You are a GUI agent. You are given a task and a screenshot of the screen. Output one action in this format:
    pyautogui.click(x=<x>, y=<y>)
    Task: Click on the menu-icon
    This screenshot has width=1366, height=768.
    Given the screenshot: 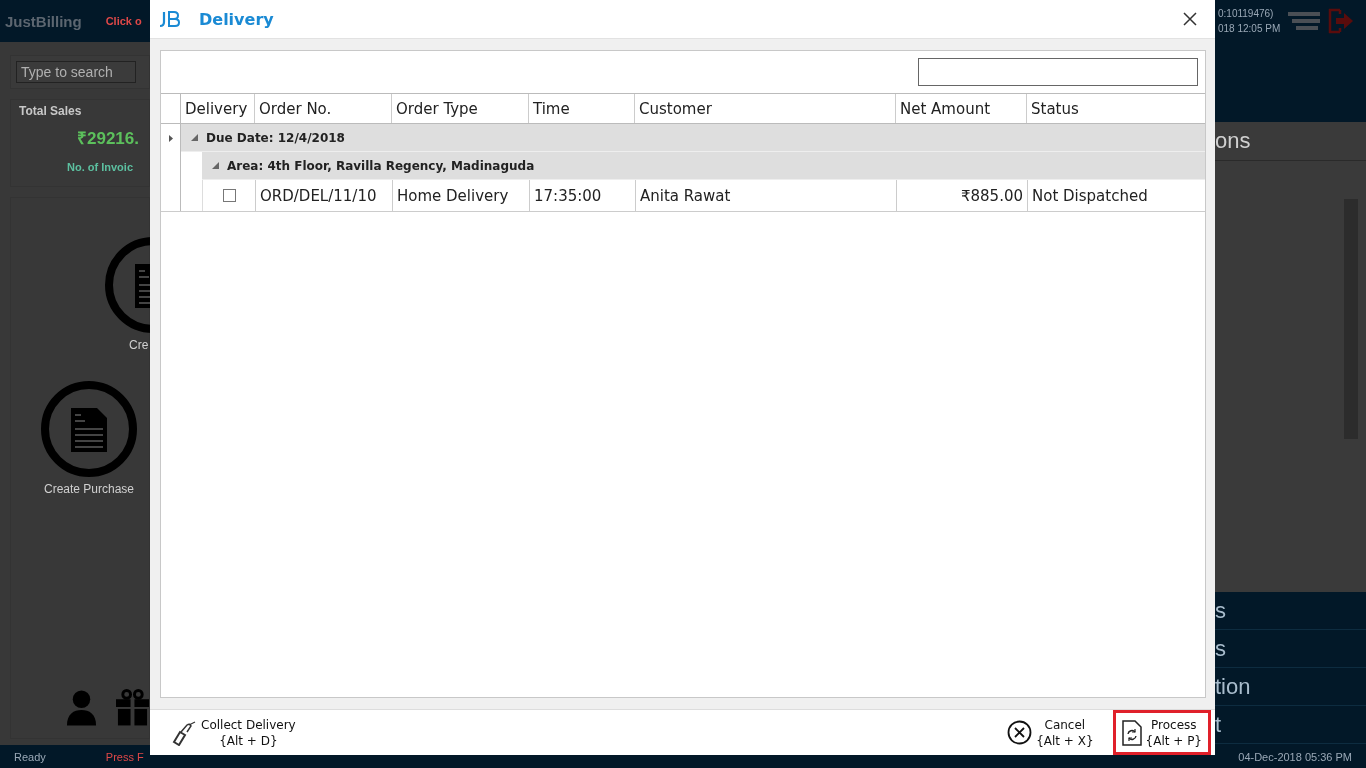 What is the action you would take?
    pyautogui.click(x=1304, y=21)
    